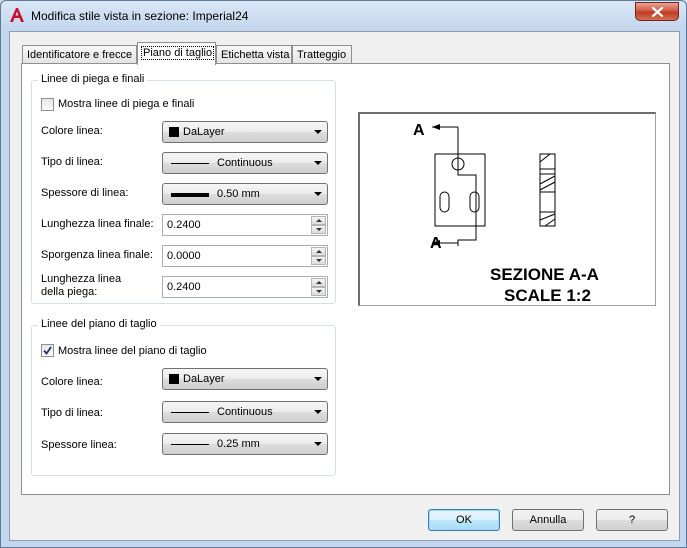 The width and height of the screenshot is (687, 548). What do you see at coordinates (47, 104) in the screenshot?
I see `show-bend-lines-checkbox` at bounding box center [47, 104].